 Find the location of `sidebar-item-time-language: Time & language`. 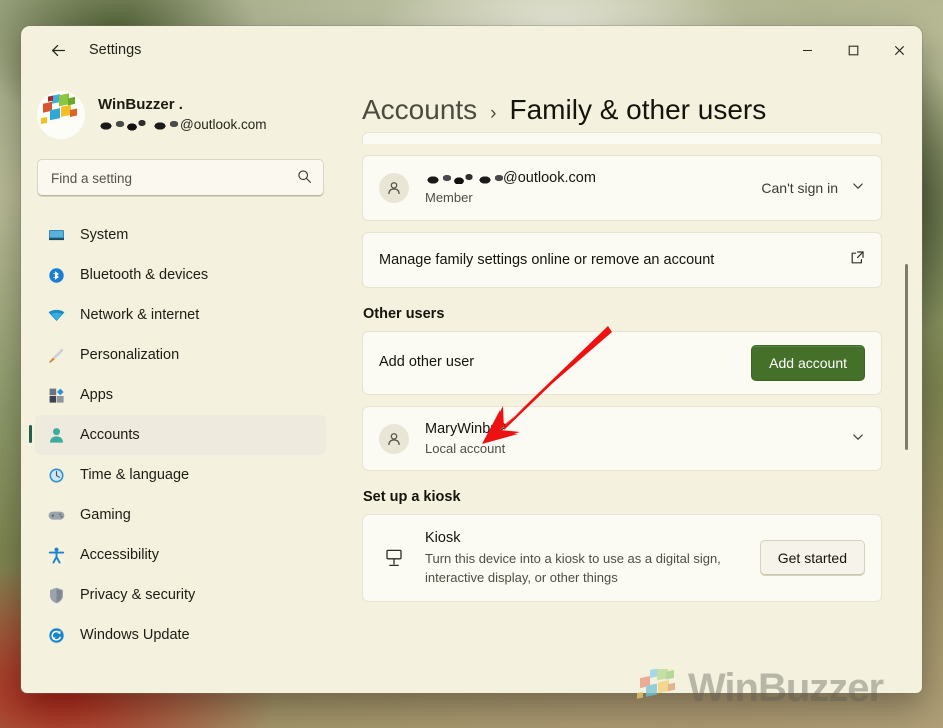

sidebar-item-time-language: Time & language is located at coordinates (180, 475).